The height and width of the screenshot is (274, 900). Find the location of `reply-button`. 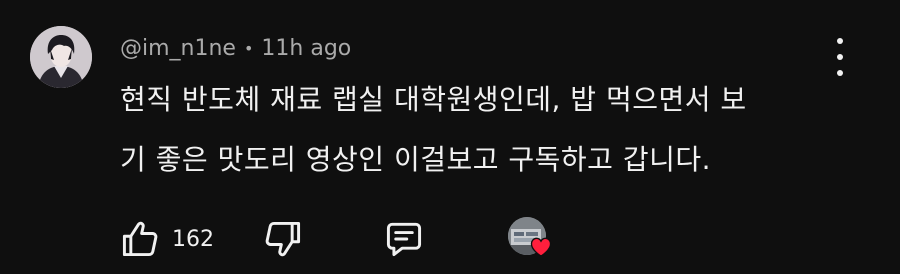

reply-button is located at coordinates (404, 239).